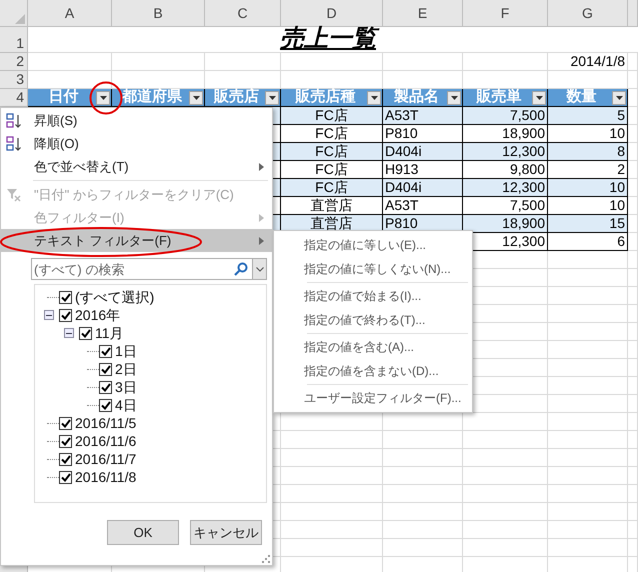 This screenshot has width=638, height=572. What do you see at coordinates (105, 423) in the screenshot?
I see `tree-item-label: 2016/11/5` at bounding box center [105, 423].